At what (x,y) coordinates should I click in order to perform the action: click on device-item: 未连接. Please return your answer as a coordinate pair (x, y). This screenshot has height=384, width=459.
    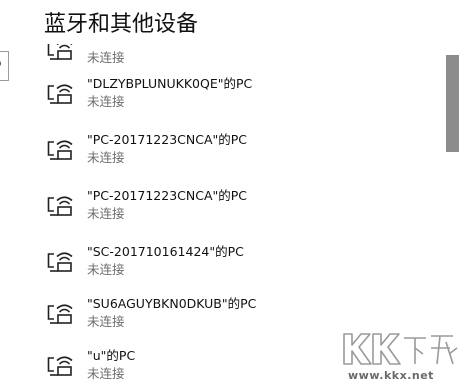
    Looking at the image, I should click on (234, 58).